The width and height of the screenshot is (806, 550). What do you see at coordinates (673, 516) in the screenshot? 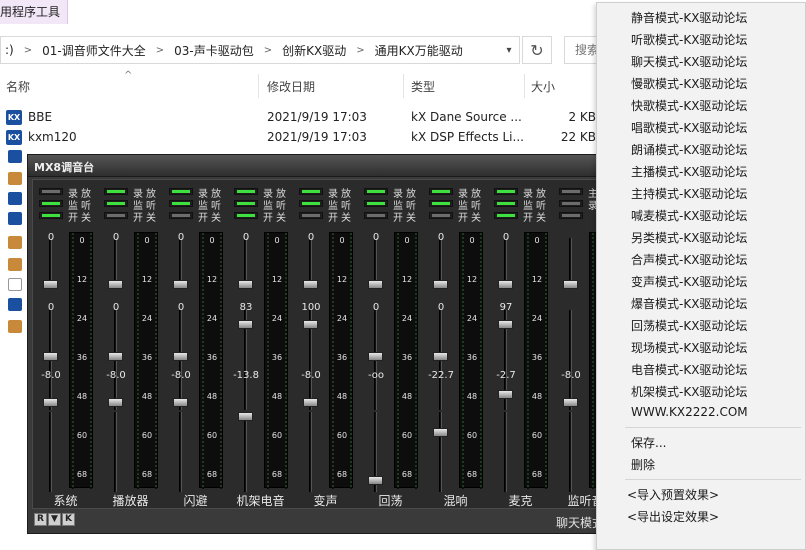
I see `menu-item-export-settings: <导出设定效果>` at bounding box center [673, 516].